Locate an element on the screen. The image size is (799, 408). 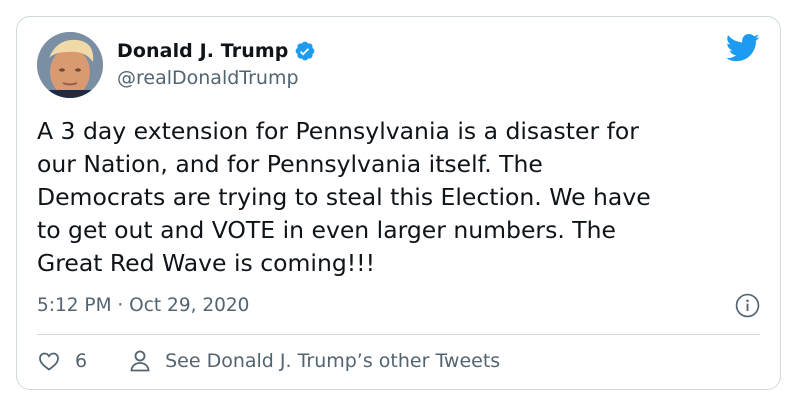
verified-badge-icon is located at coordinates (305, 51).